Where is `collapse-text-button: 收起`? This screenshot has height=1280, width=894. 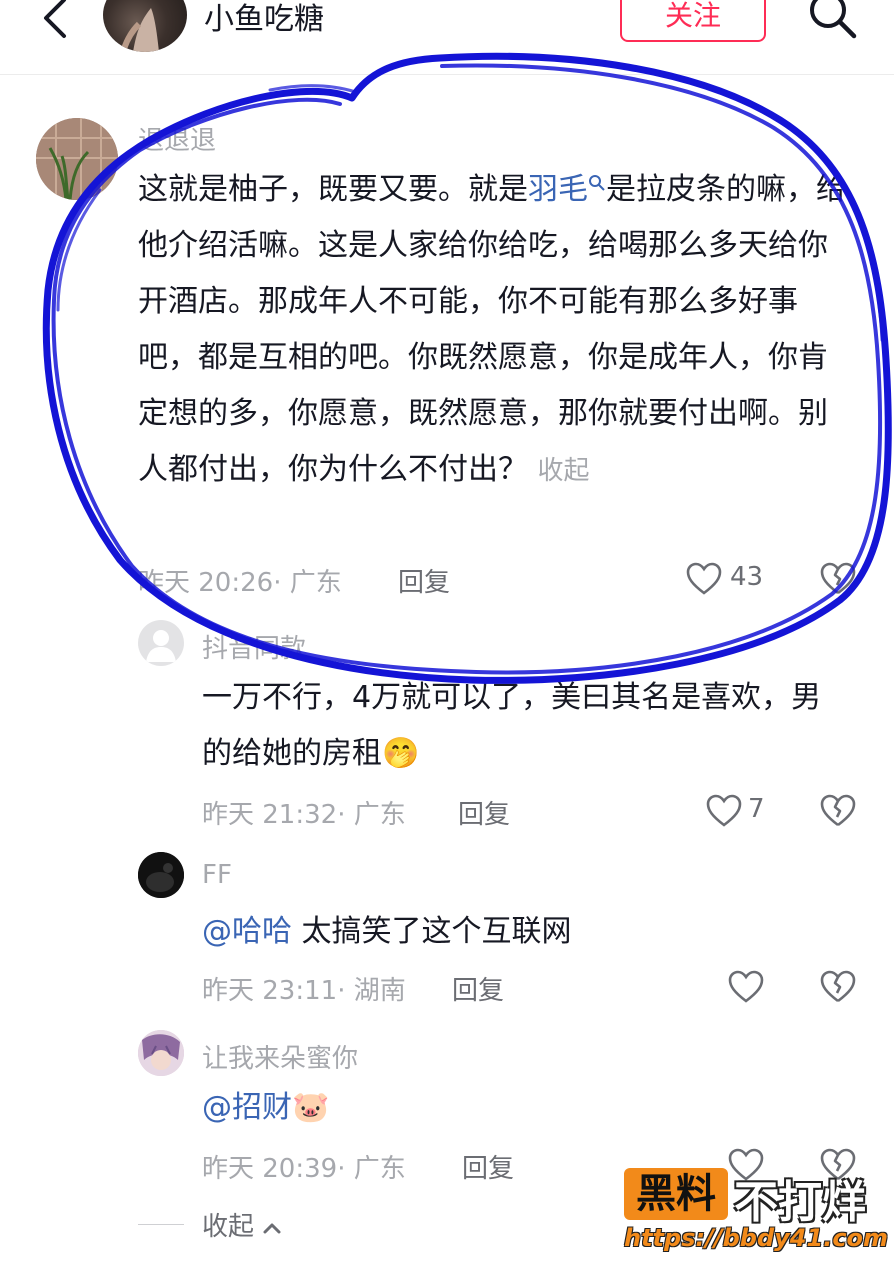
collapse-text-button: 收起 is located at coordinates (564, 471).